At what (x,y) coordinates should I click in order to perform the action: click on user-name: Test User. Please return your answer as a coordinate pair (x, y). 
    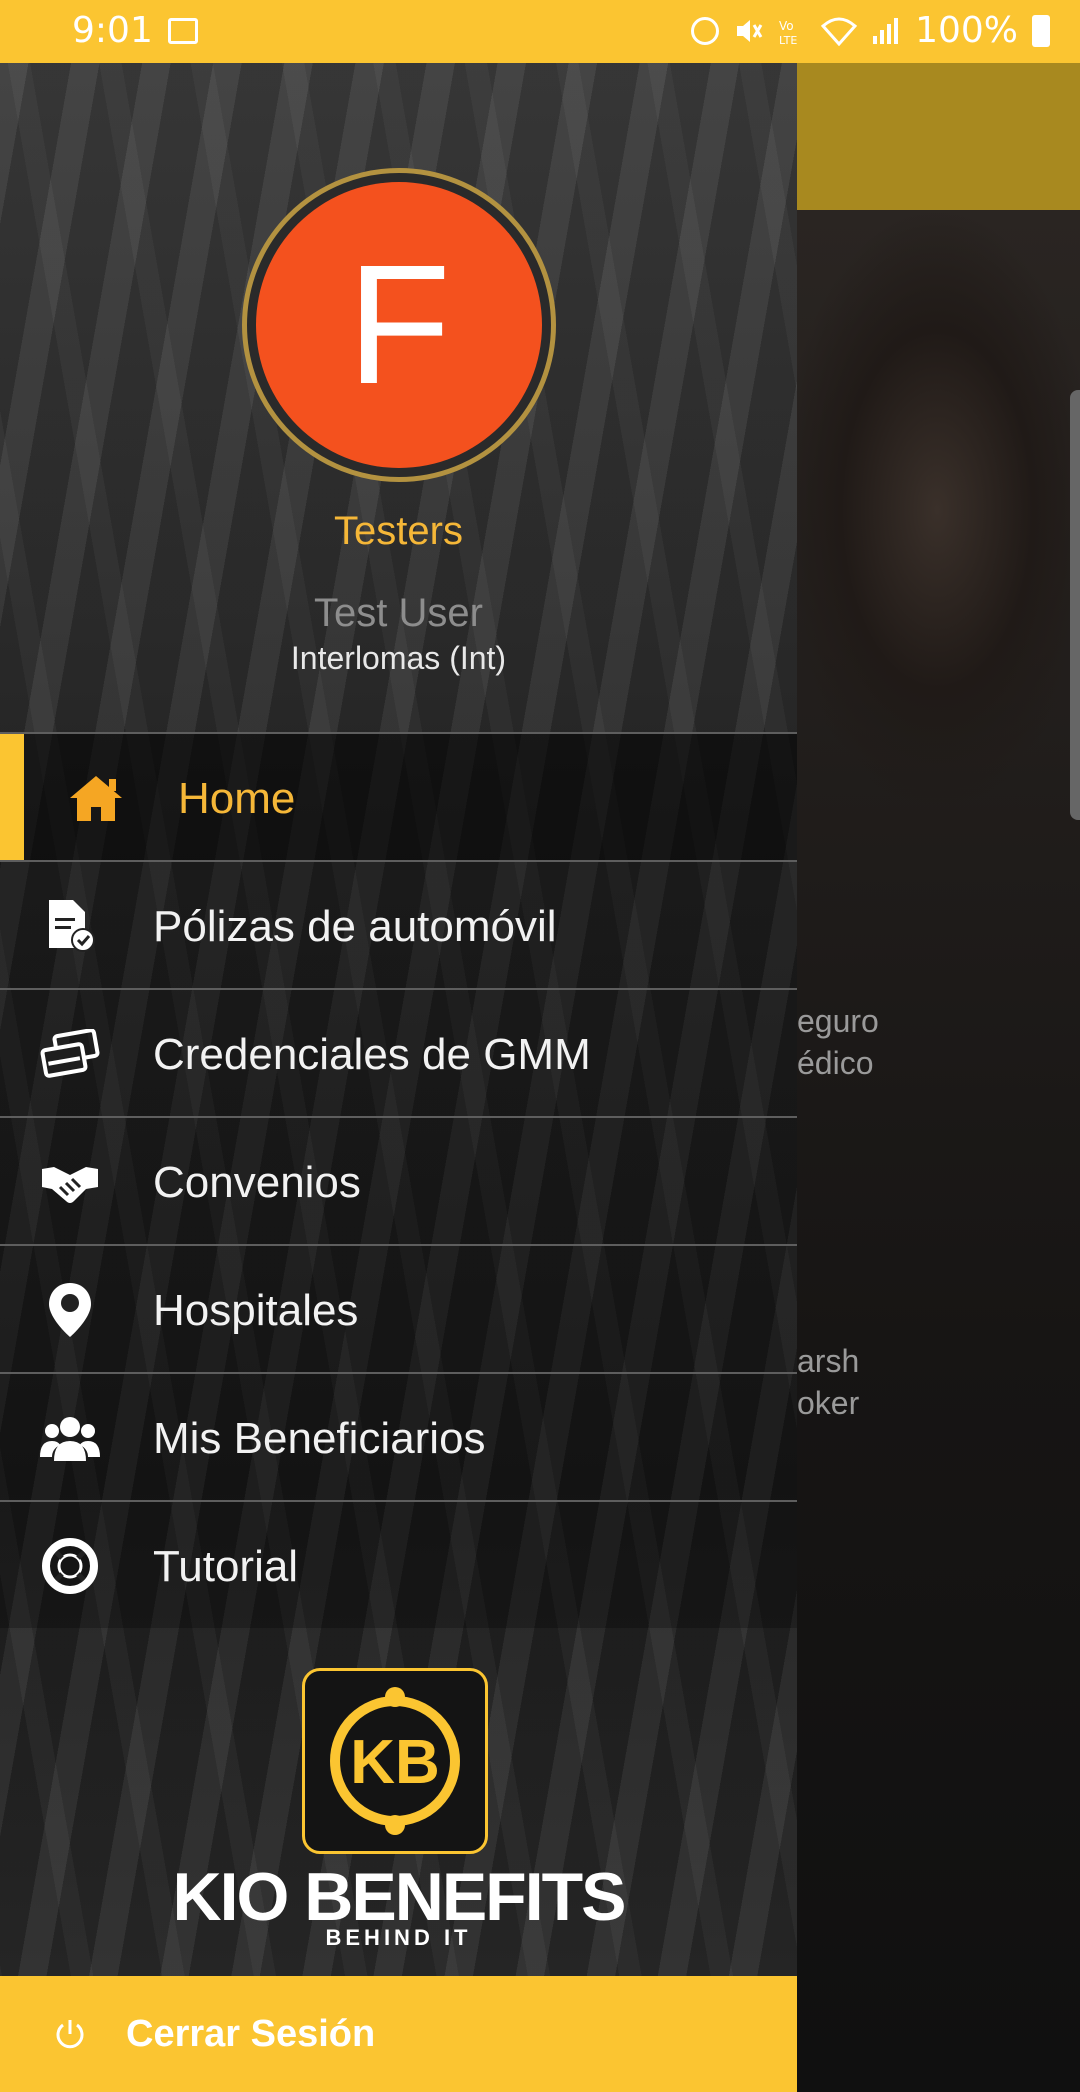
    Looking at the image, I should click on (398, 613).